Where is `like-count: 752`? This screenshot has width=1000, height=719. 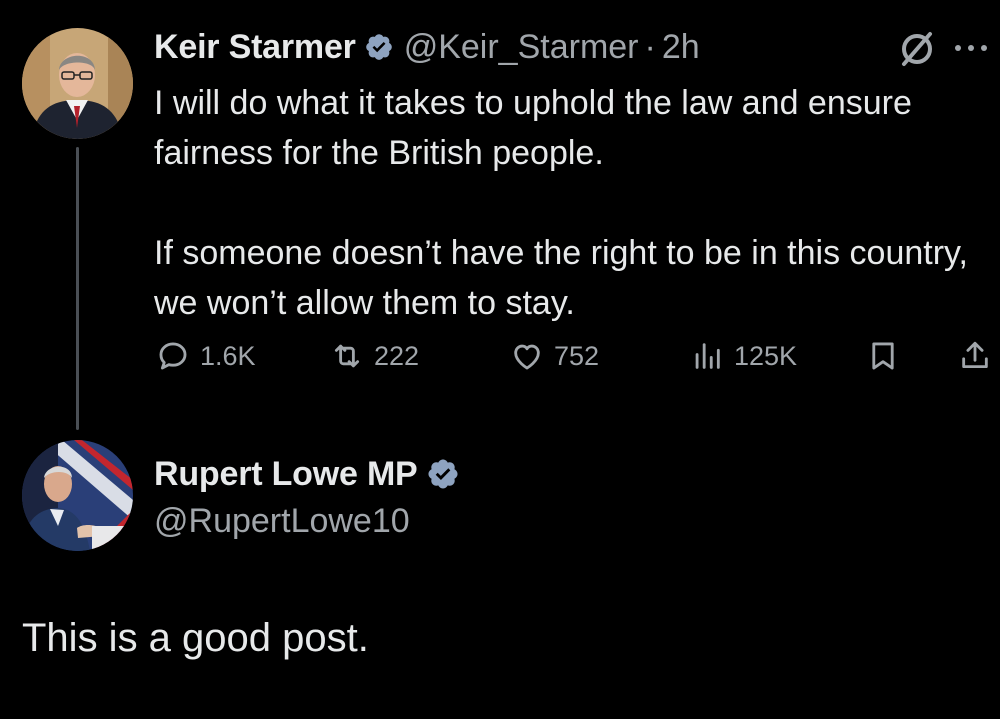 like-count: 752 is located at coordinates (577, 355).